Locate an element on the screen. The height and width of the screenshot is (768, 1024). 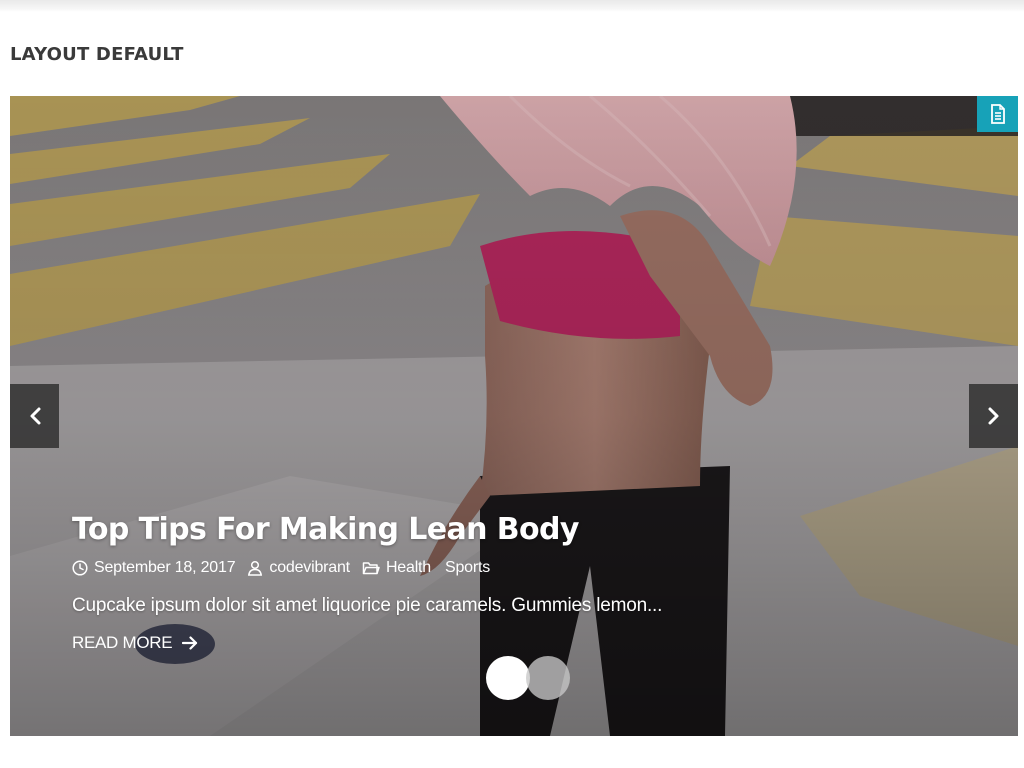
category-link-sports: Sports is located at coordinates (467, 568).